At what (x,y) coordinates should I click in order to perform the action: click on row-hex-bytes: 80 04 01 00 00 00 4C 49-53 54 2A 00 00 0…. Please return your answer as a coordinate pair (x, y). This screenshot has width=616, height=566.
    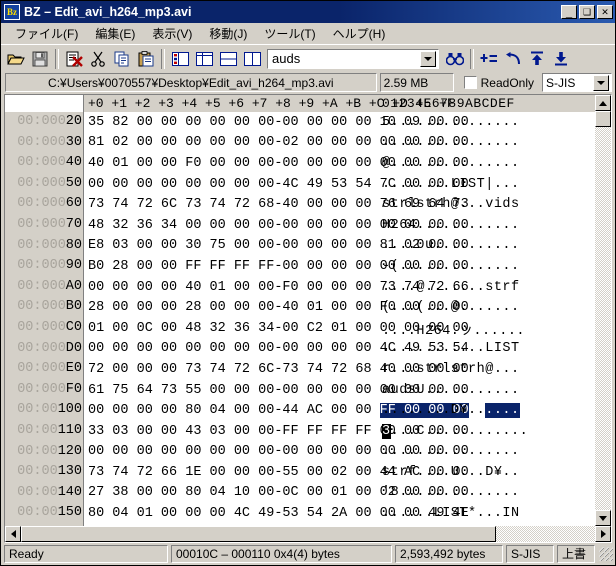
    Looking at the image, I should click on (276, 513).